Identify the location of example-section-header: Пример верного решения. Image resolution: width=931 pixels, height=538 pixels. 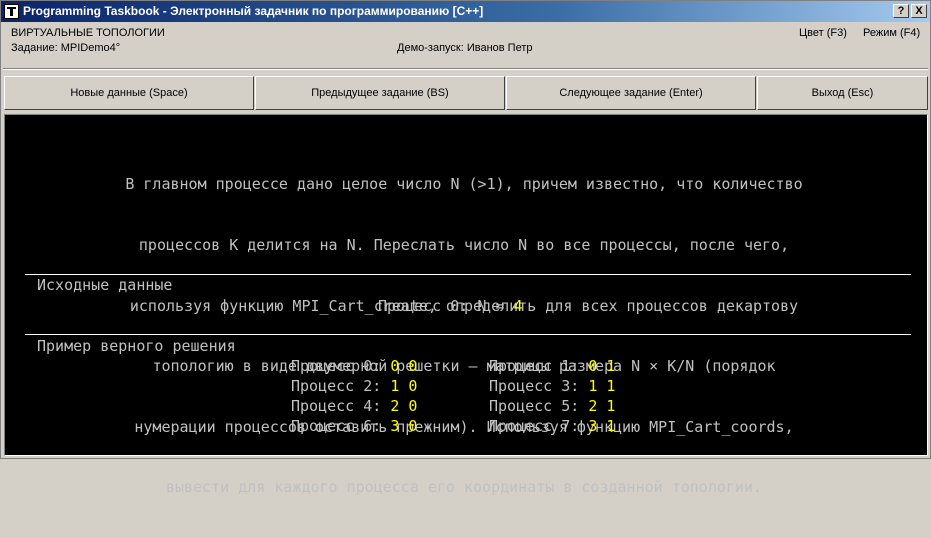
(136, 346).